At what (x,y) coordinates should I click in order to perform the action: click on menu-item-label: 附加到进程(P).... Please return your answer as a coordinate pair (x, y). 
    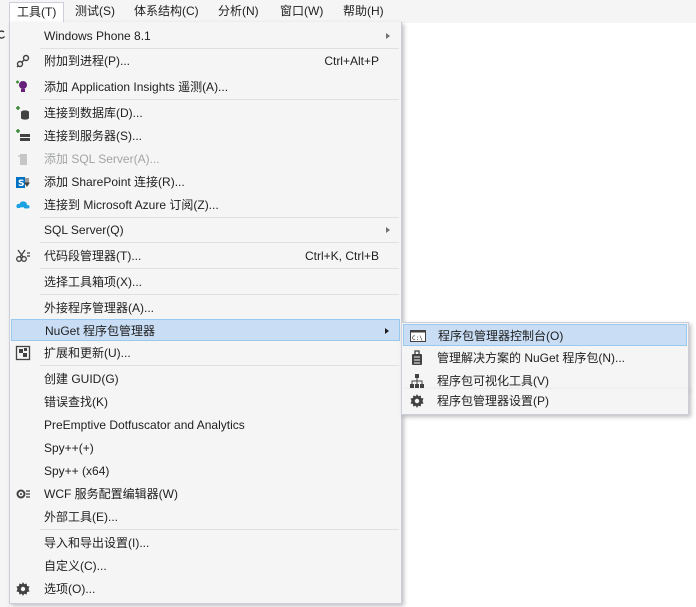
    Looking at the image, I should click on (87, 61).